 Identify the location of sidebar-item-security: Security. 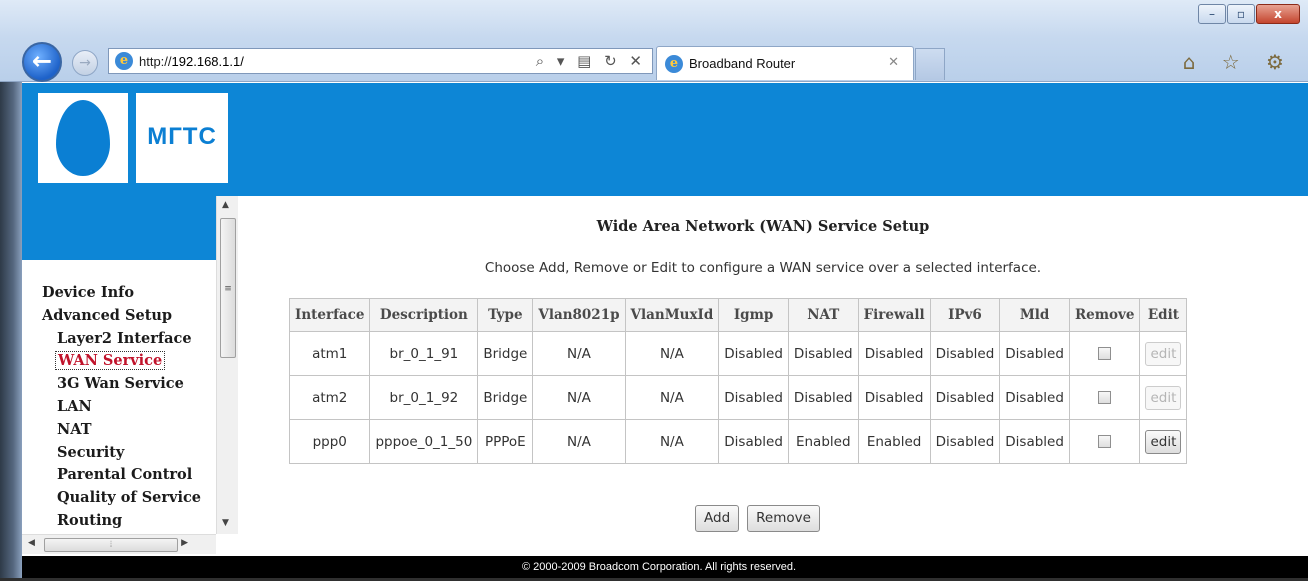
(121, 453).